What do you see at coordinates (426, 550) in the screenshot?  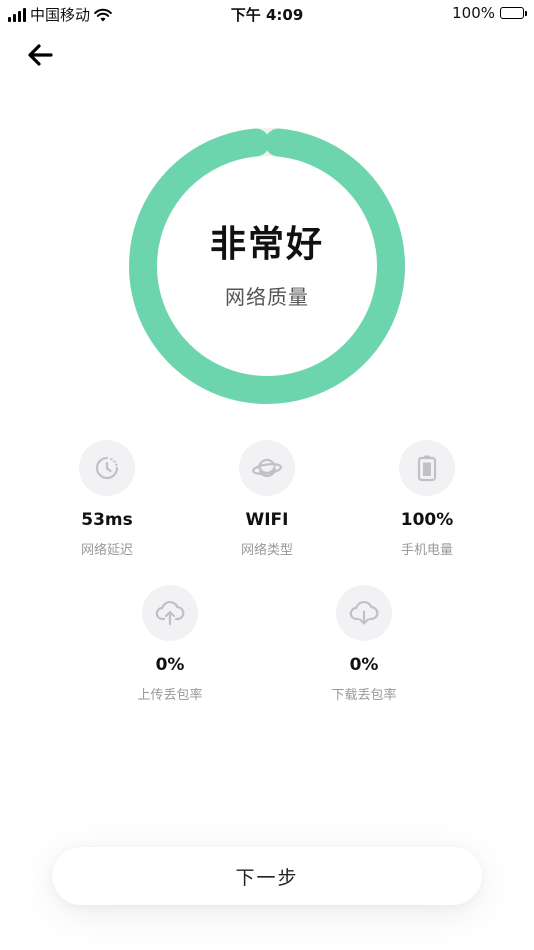 I see `phone-battery-label: 手机电量` at bounding box center [426, 550].